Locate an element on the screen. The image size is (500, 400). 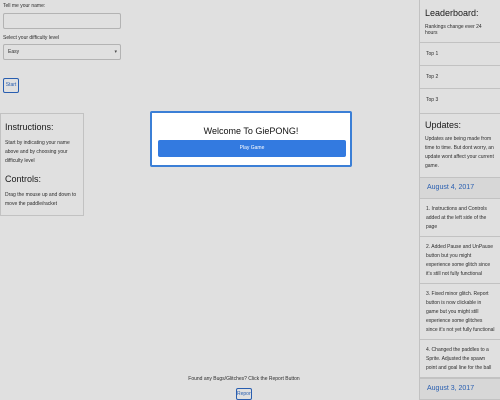
play-game-button: Play Game is located at coordinates (252, 148).